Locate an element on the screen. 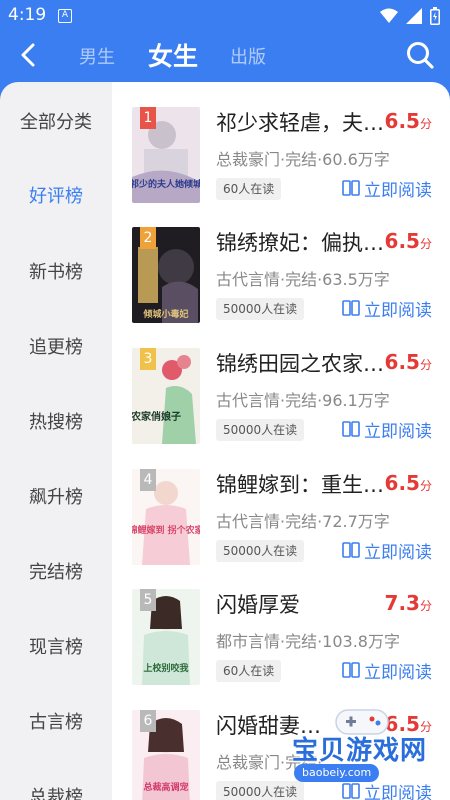 This screenshot has height=800, width=450. signal-icon is located at coordinates (414, 16).